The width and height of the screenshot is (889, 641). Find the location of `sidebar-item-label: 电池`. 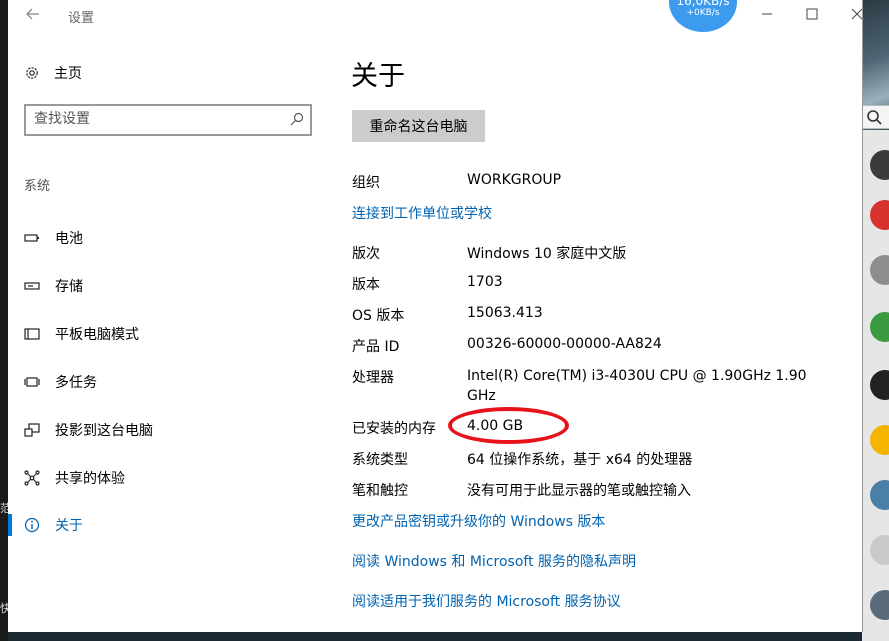

sidebar-item-label: 电池 is located at coordinates (69, 239).